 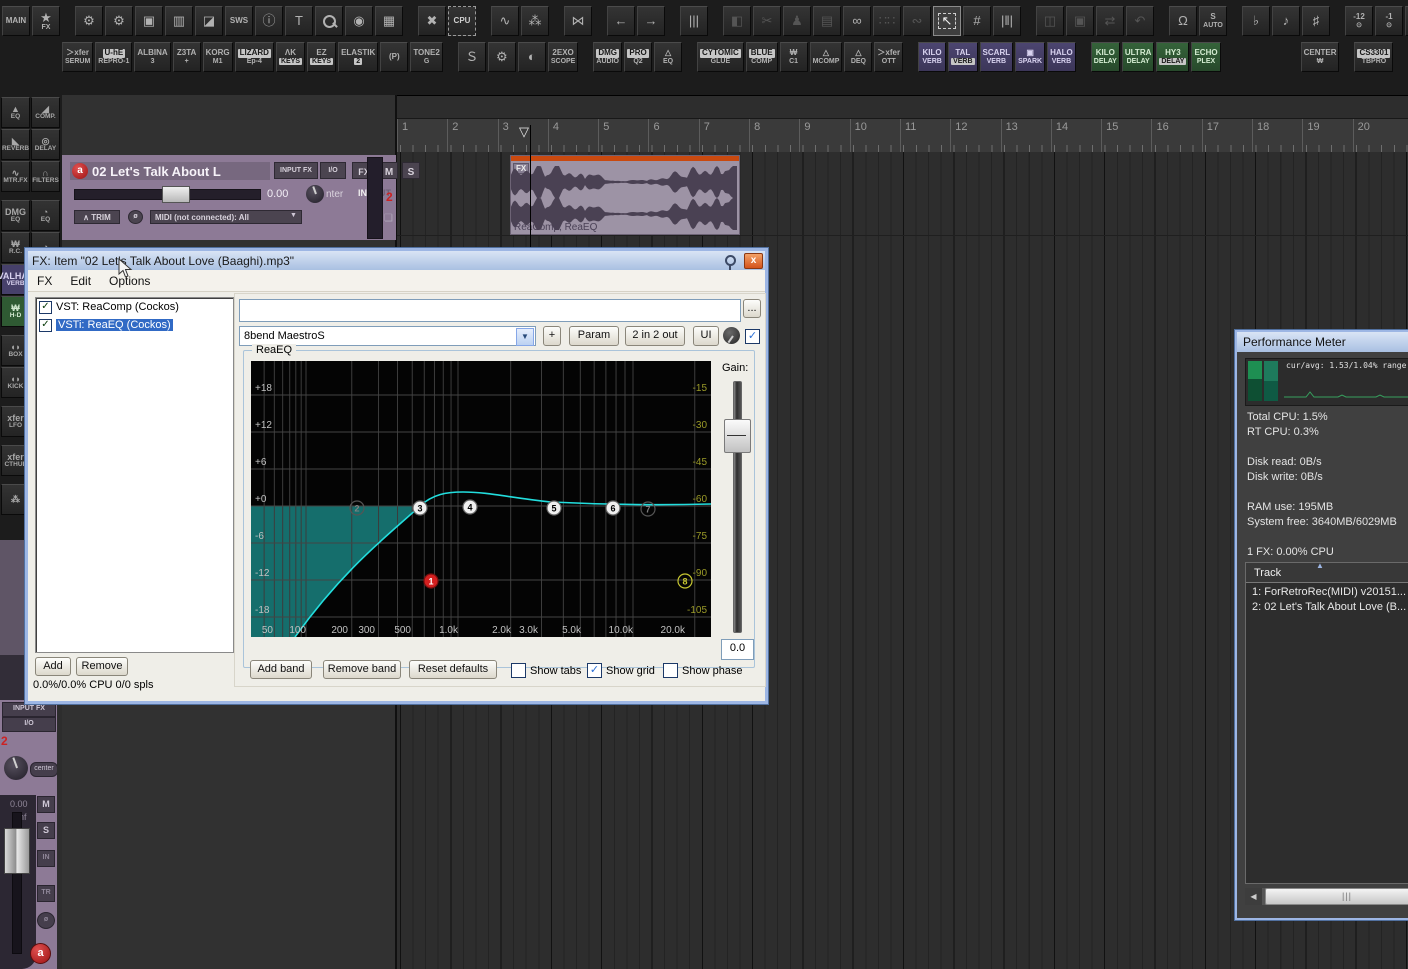 What do you see at coordinates (45, 144) in the screenshot?
I see `dock-item: ◎ DELAY` at bounding box center [45, 144].